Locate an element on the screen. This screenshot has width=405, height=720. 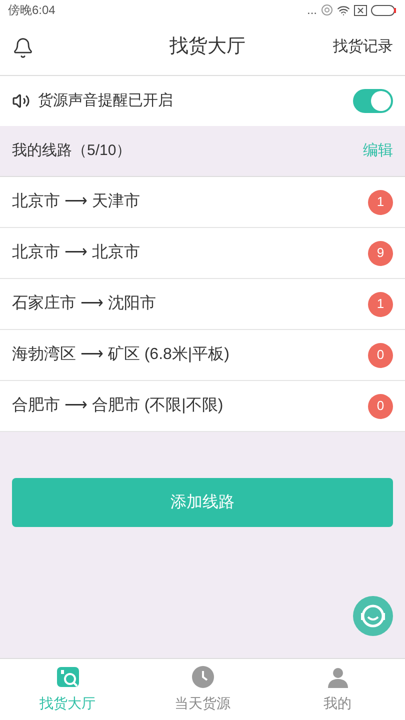
page-title: 找货大厅 is located at coordinates (207, 47).